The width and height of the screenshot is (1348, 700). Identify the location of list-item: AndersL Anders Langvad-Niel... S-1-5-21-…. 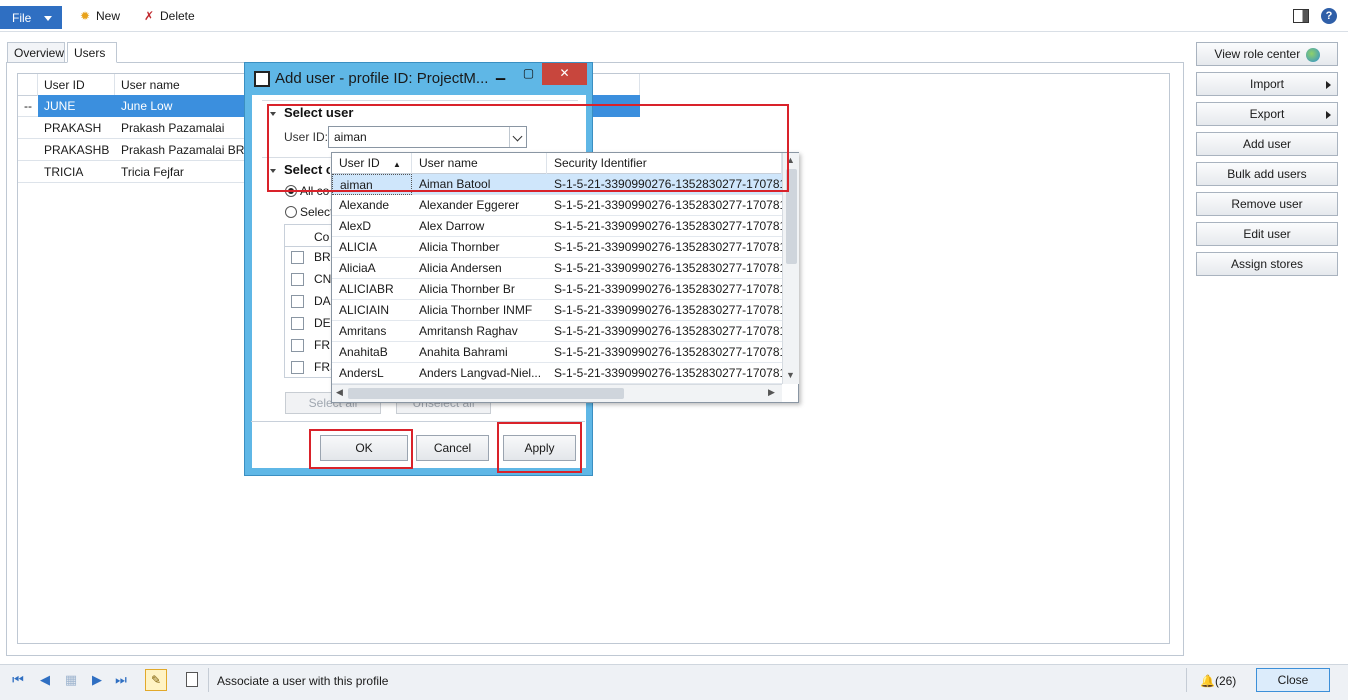
(557, 373).